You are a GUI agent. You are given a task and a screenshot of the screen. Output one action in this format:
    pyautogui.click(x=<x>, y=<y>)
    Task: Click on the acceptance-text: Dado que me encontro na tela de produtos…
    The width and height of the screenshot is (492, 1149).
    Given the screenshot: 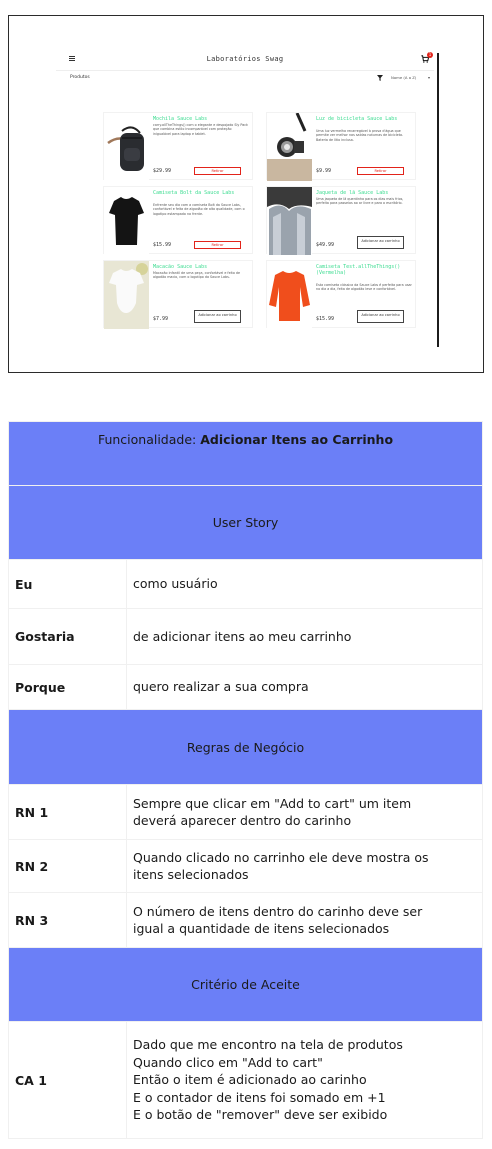 What is the action you would take?
    pyautogui.click(x=304, y=1080)
    